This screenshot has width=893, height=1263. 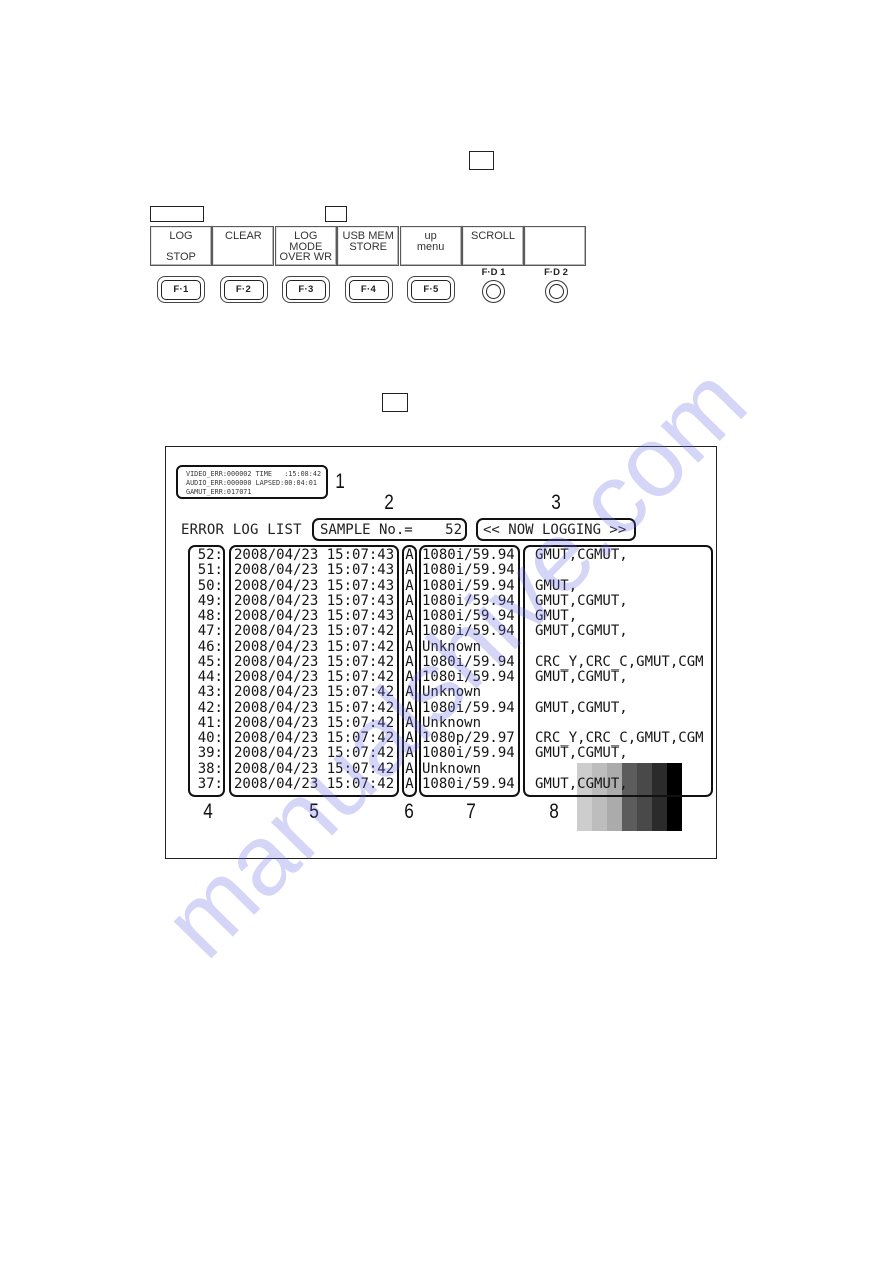 What do you see at coordinates (210, 722) in the screenshot?
I see `log-row-number: 41:` at bounding box center [210, 722].